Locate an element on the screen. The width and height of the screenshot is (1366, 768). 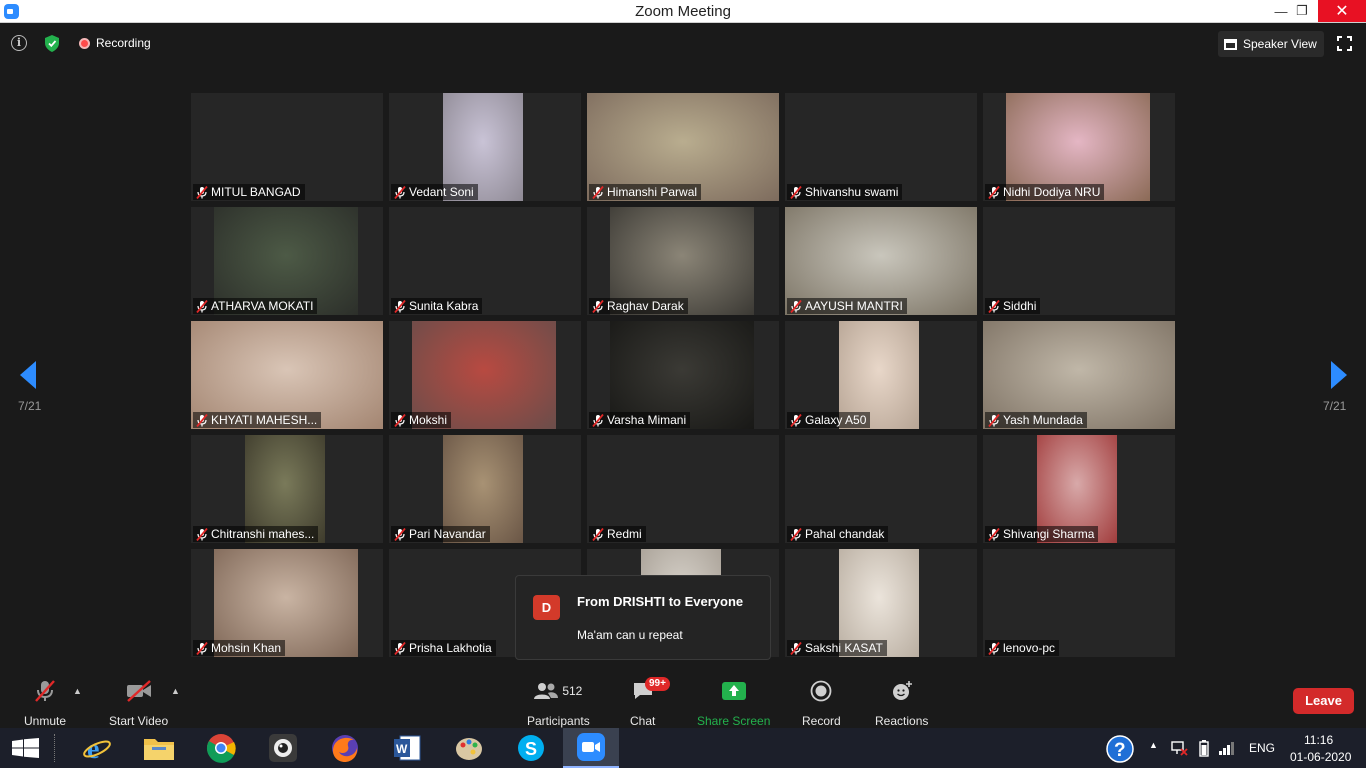
recording-label: Recording is located at coordinates (123, 43).